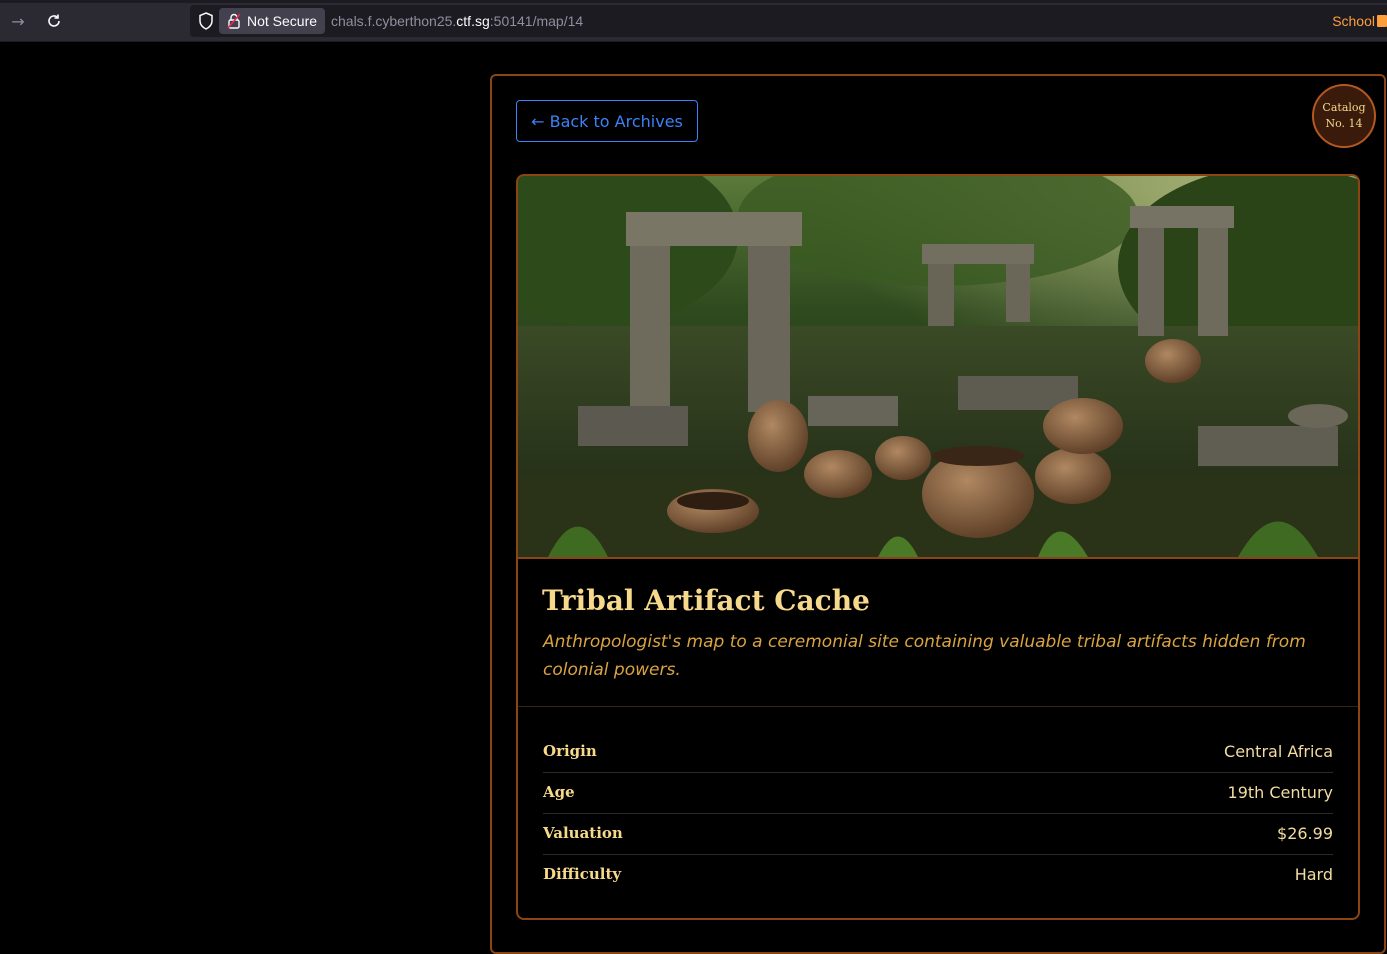 Image resolution: width=1387 pixels, height=954 pixels. Describe the element at coordinates (938, 875) in the screenshot. I see `detail-row-difficulty: Difficulty Hard` at that location.